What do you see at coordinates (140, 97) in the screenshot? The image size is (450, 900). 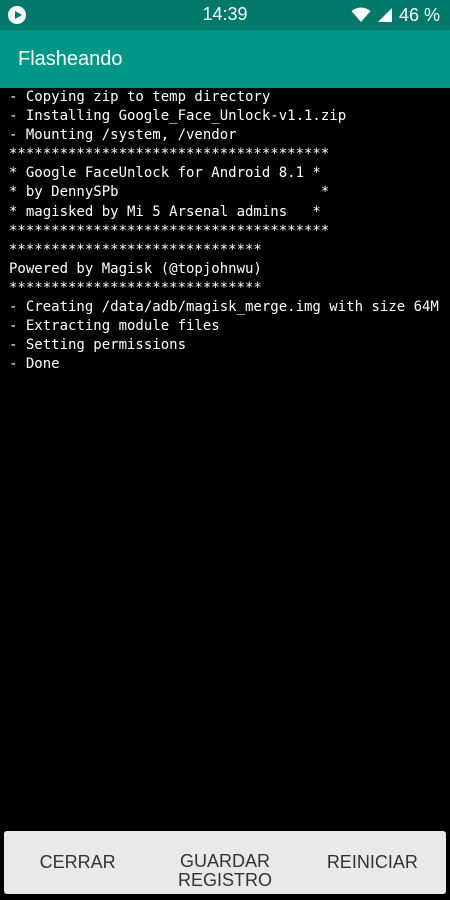 I see `console-line: - Copying zip to temp directory` at bounding box center [140, 97].